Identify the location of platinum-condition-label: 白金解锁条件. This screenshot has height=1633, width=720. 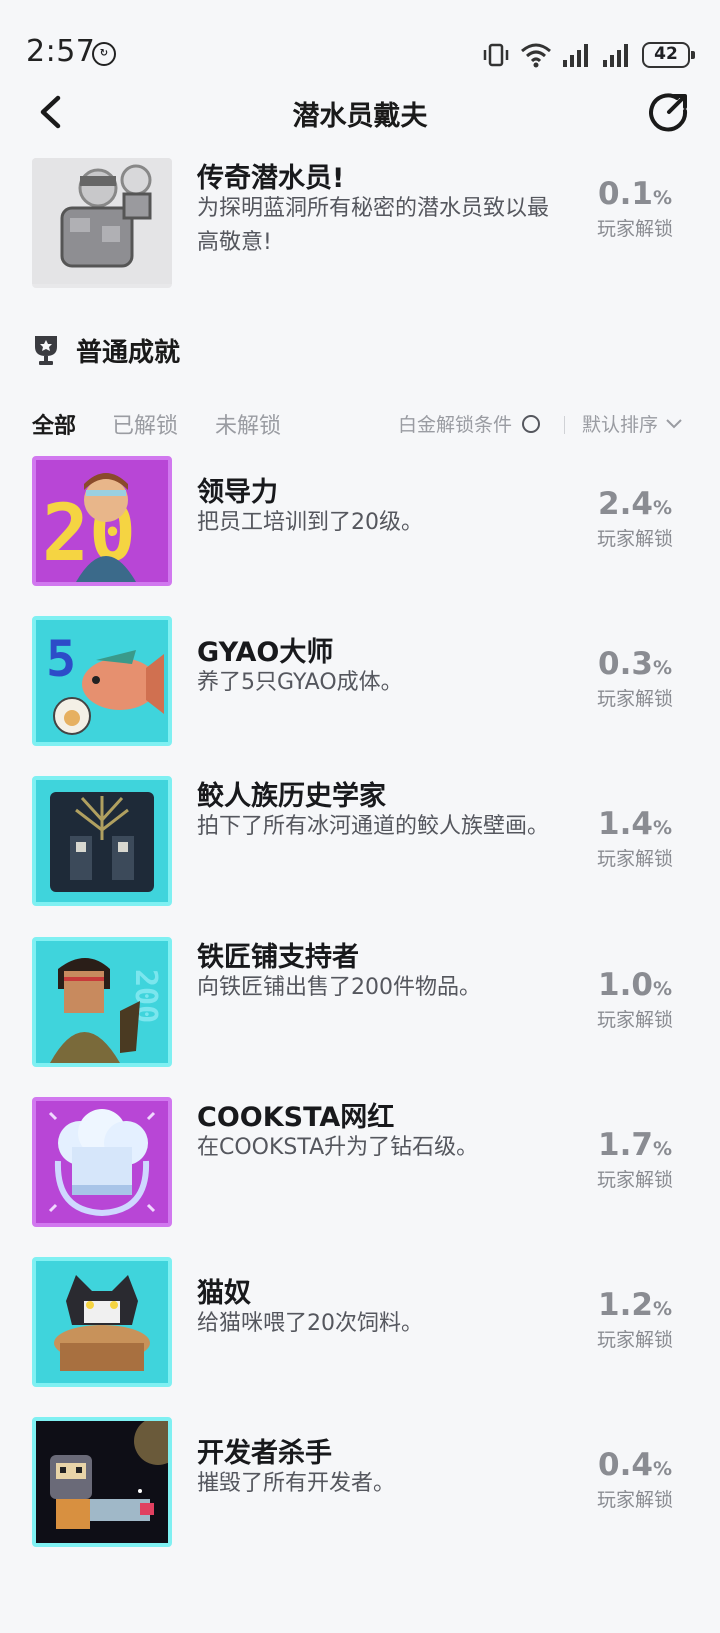
(455, 425).